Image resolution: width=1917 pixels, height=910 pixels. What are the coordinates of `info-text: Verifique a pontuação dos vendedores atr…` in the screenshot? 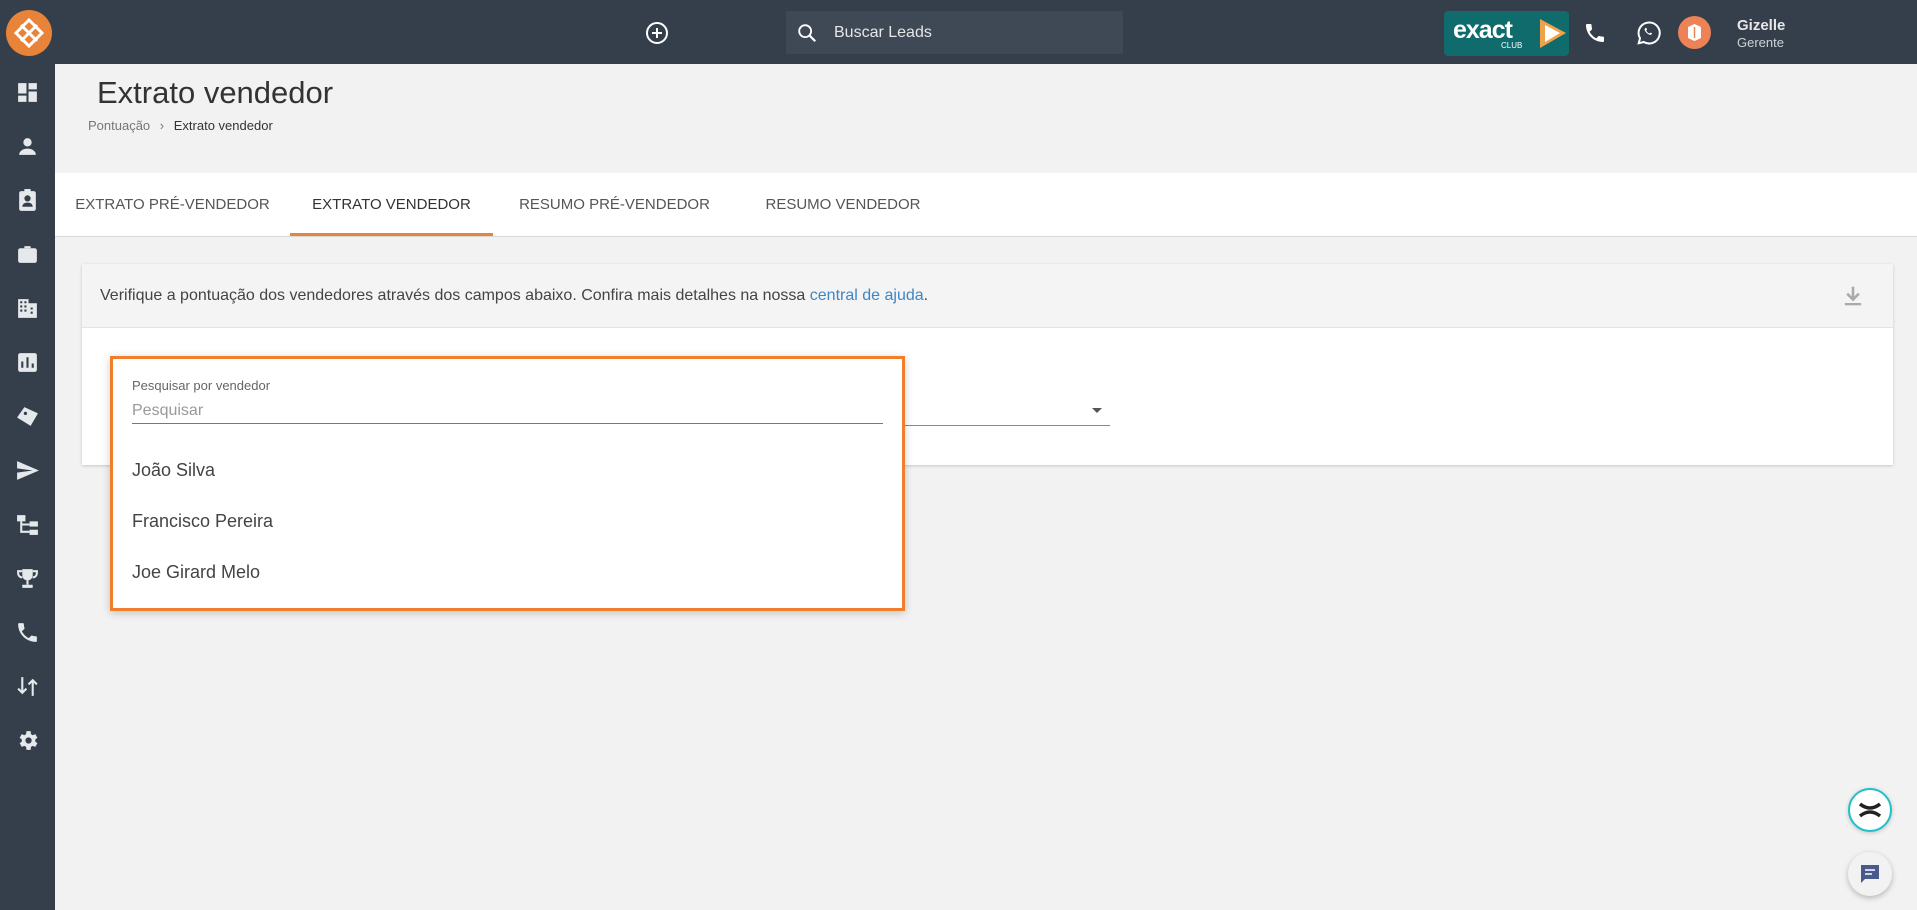 It's located at (514, 296).